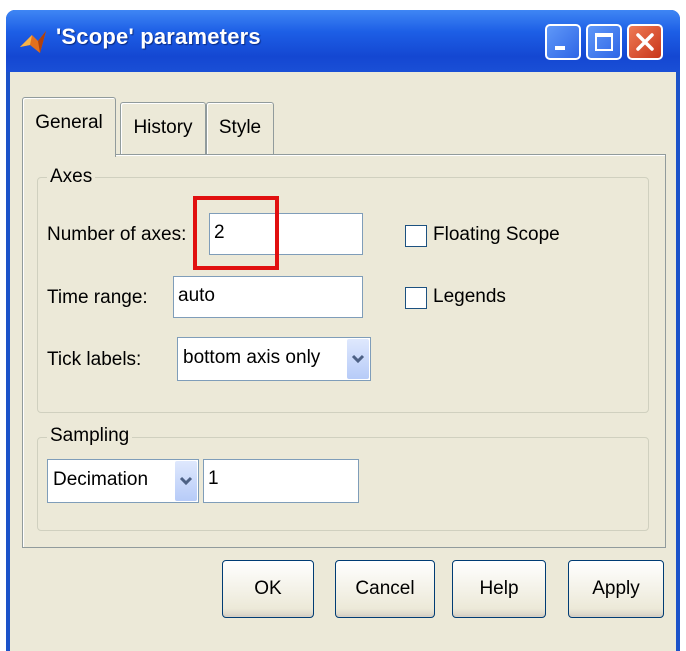 The height and width of the screenshot is (651, 686). I want to click on floating-scope-checkbox, so click(416, 236).